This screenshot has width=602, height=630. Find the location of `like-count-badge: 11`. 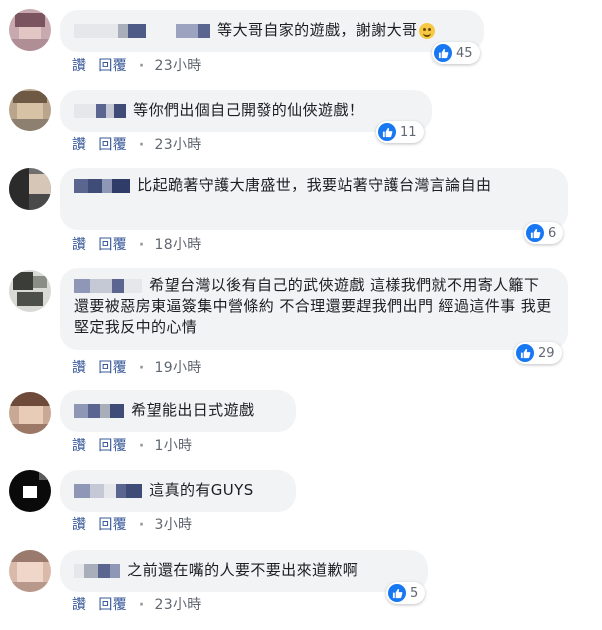

like-count-badge: 11 is located at coordinates (400, 132).